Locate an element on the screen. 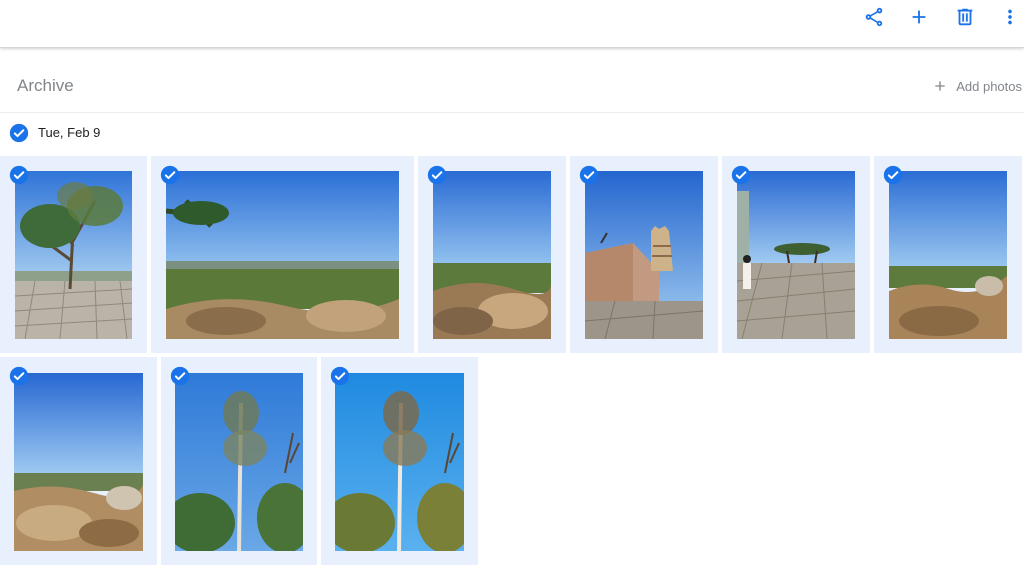 The width and height of the screenshot is (1024, 577). add-photos-button: Add photos is located at coordinates (977, 86).